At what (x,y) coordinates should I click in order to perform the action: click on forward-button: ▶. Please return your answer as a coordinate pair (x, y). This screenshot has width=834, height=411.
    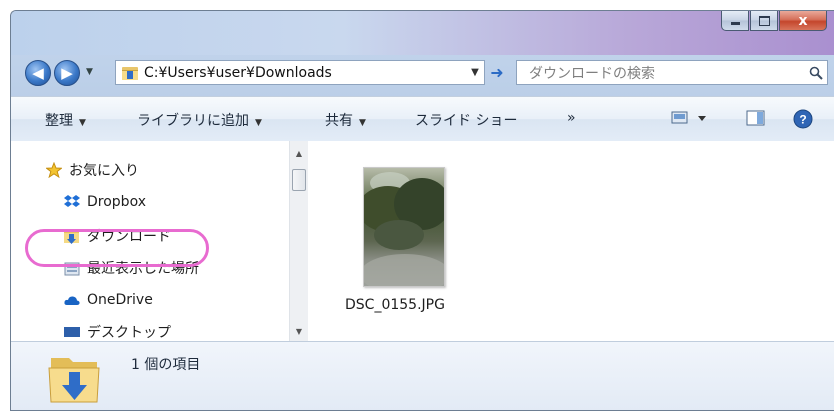
    Looking at the image, I should click on (67, 73).